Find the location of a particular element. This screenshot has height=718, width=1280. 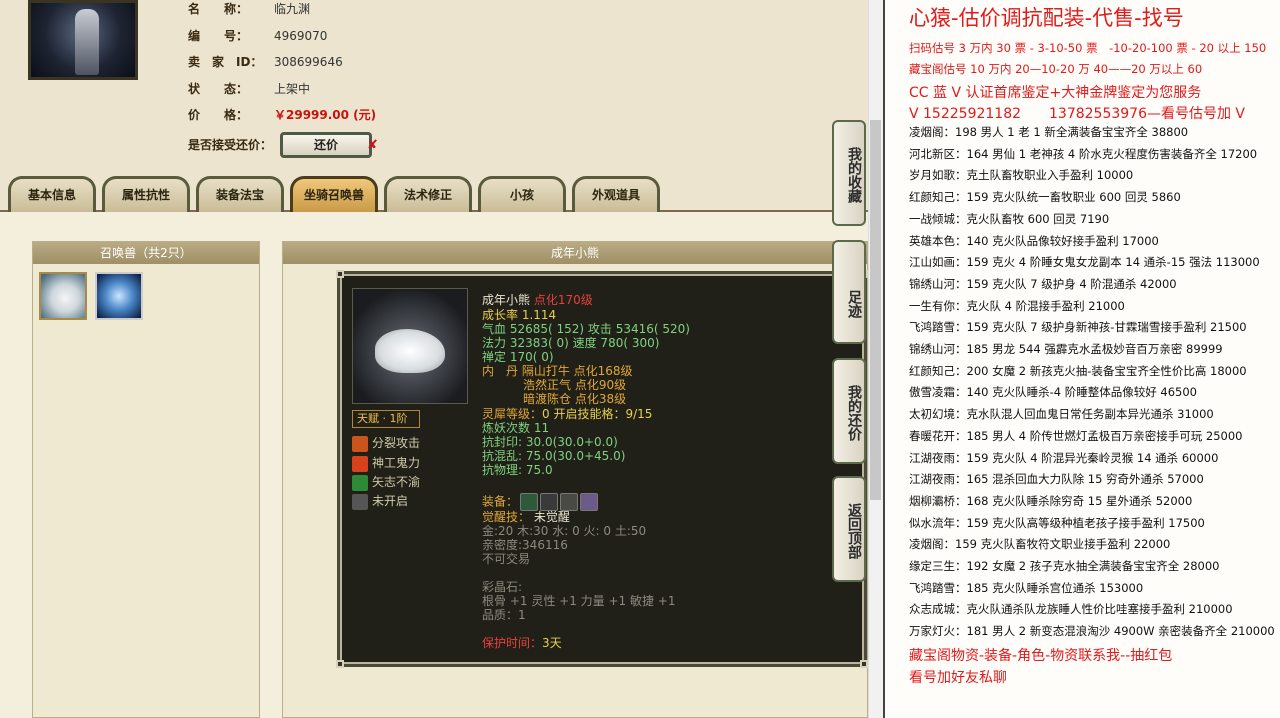

skill-label: 未开启 is located at coordinates (390, 501).